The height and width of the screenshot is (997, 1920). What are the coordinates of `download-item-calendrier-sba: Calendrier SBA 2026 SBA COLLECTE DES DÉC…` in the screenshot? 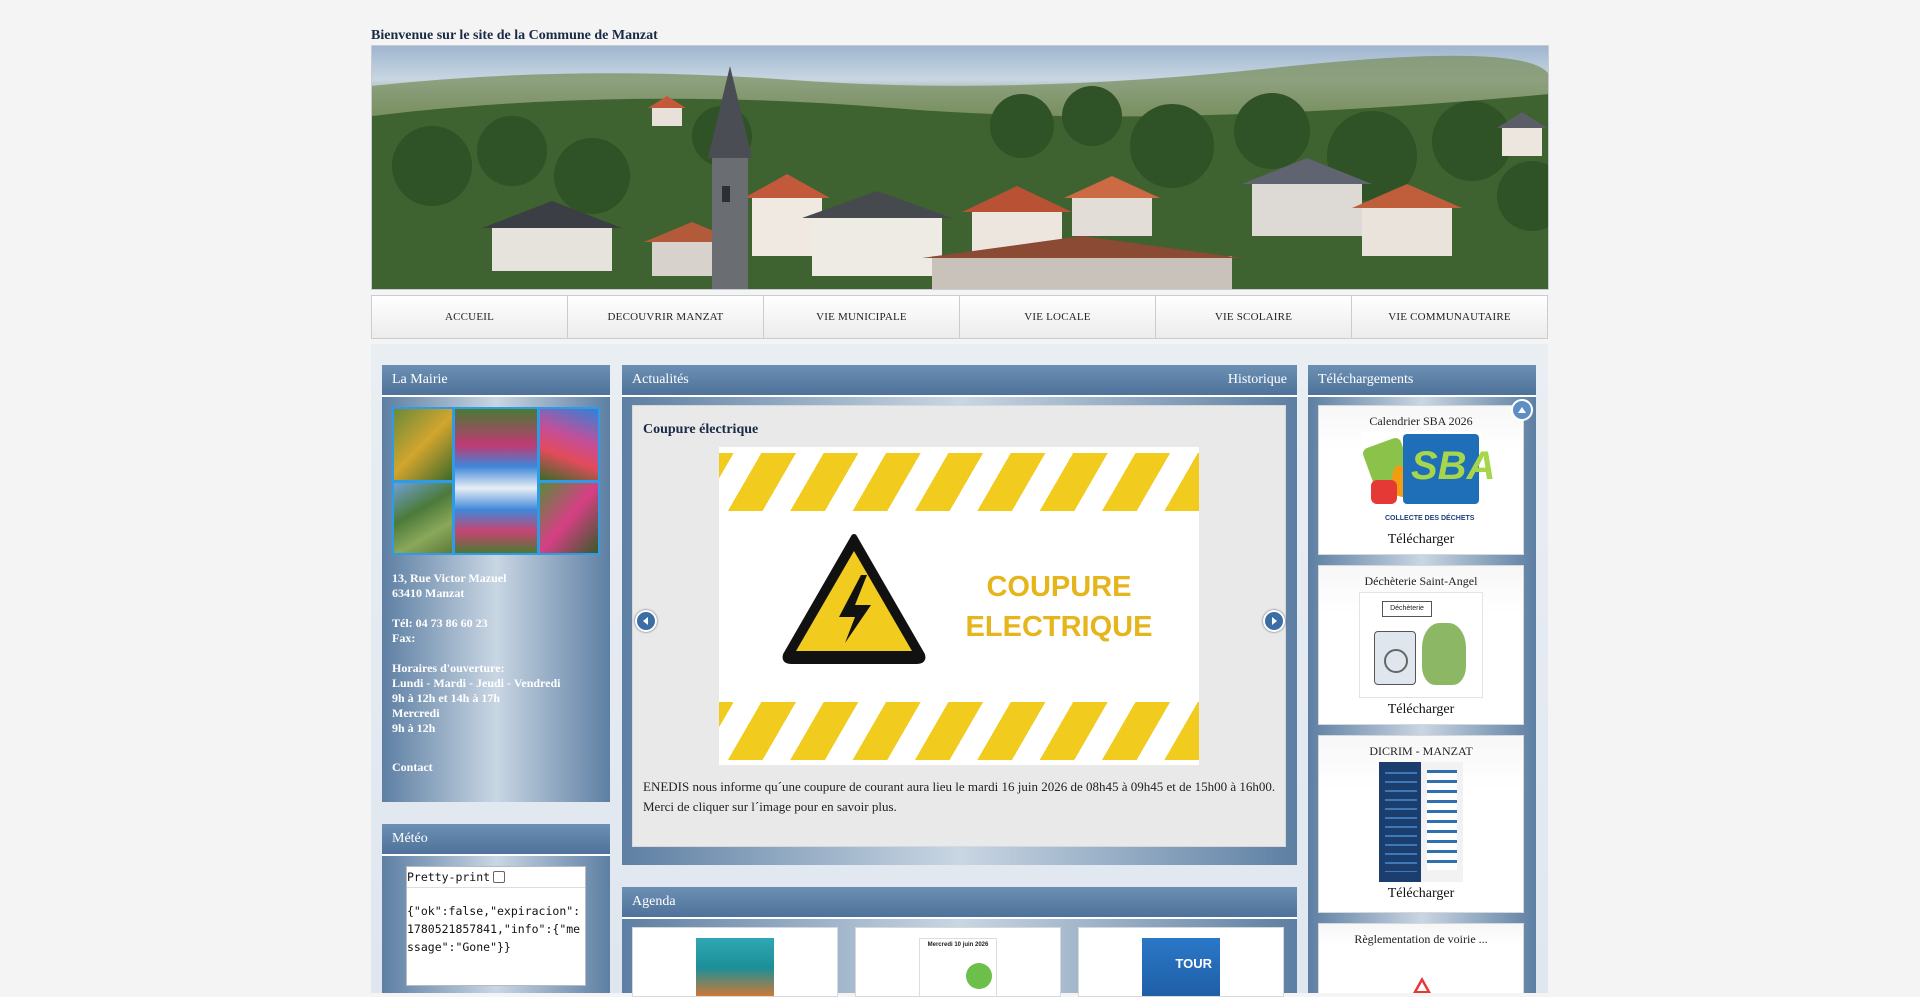 It's located at (1421, 480).